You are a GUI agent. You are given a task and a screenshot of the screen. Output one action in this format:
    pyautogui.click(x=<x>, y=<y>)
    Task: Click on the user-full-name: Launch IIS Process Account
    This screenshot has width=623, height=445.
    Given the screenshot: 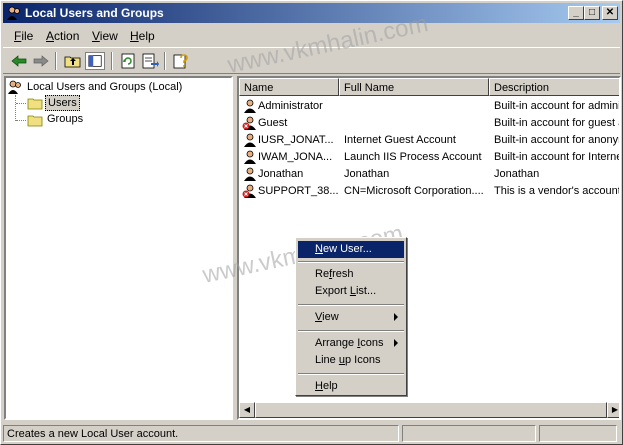 What is the action you would take?
    pyautogui.click(x=413, y=157)
    